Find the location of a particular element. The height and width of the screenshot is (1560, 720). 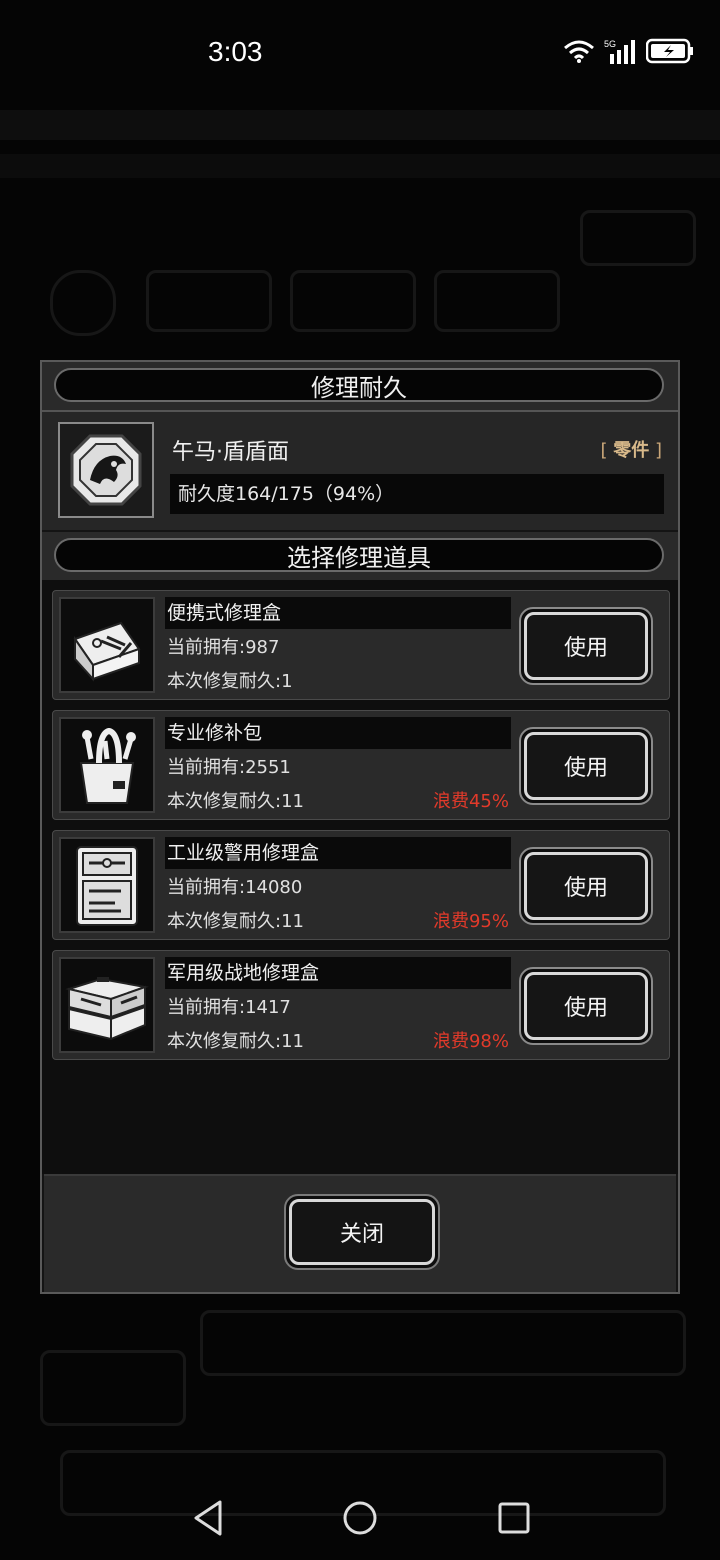

tool-name: 专业修补包 is located at coordinates (338, 733).